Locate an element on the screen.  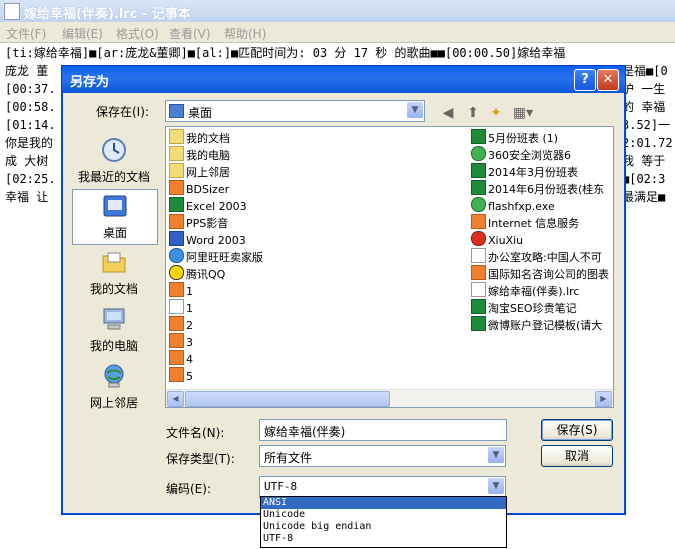
encoding-dropdown: UTF-8 ▼ is located at coordinates (382, 487).